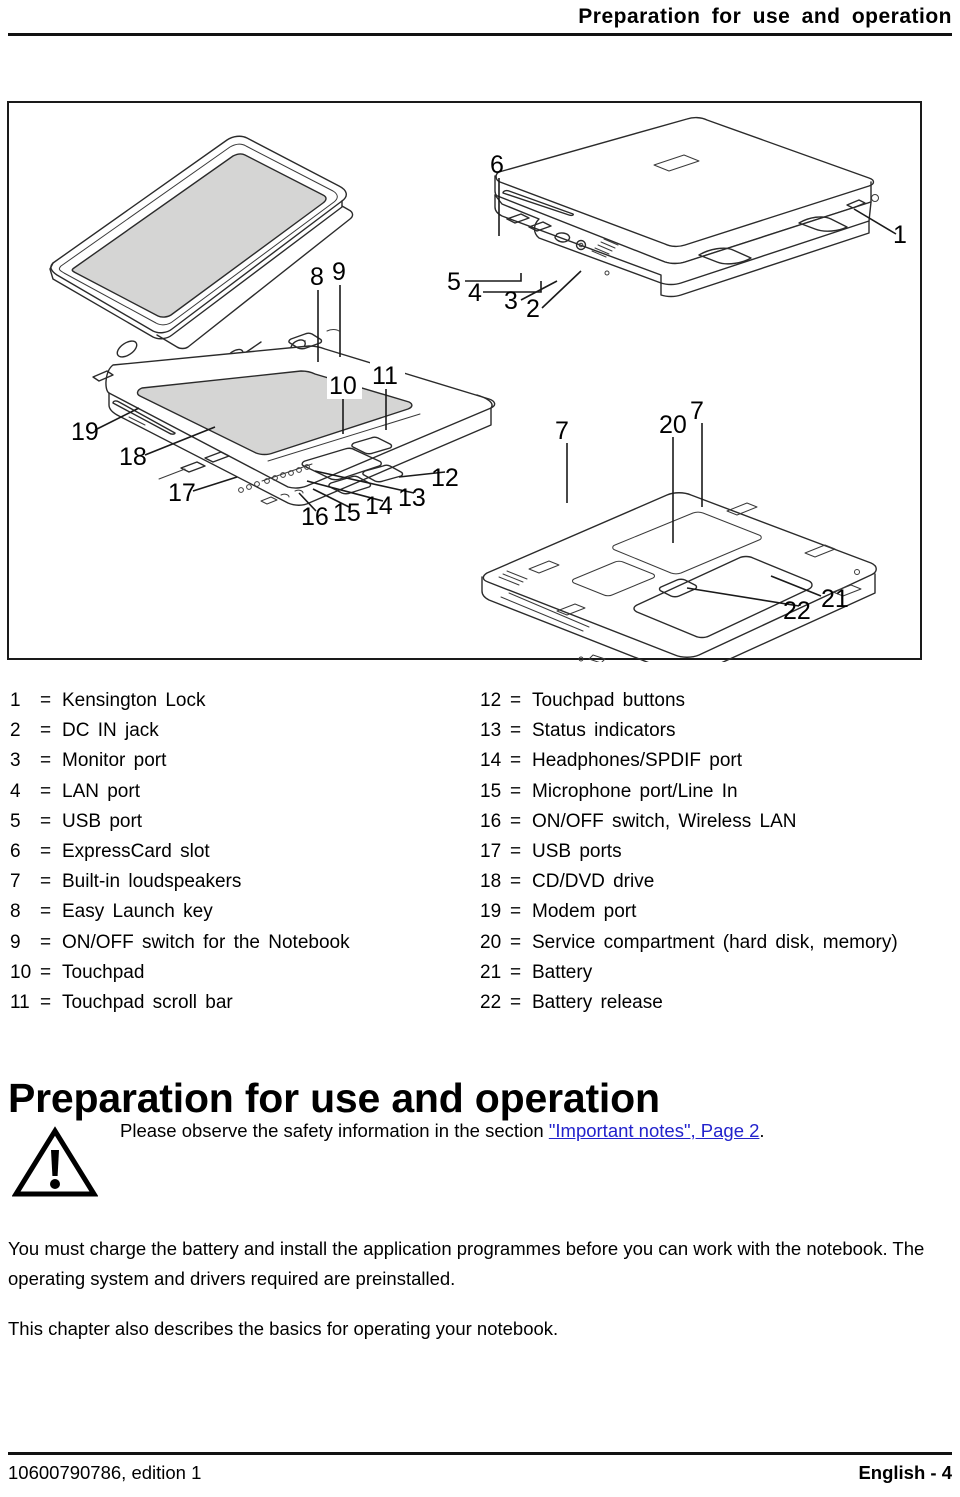  I want to click on legend-item: 12 = Touchpad buttons, so click(715, 701).